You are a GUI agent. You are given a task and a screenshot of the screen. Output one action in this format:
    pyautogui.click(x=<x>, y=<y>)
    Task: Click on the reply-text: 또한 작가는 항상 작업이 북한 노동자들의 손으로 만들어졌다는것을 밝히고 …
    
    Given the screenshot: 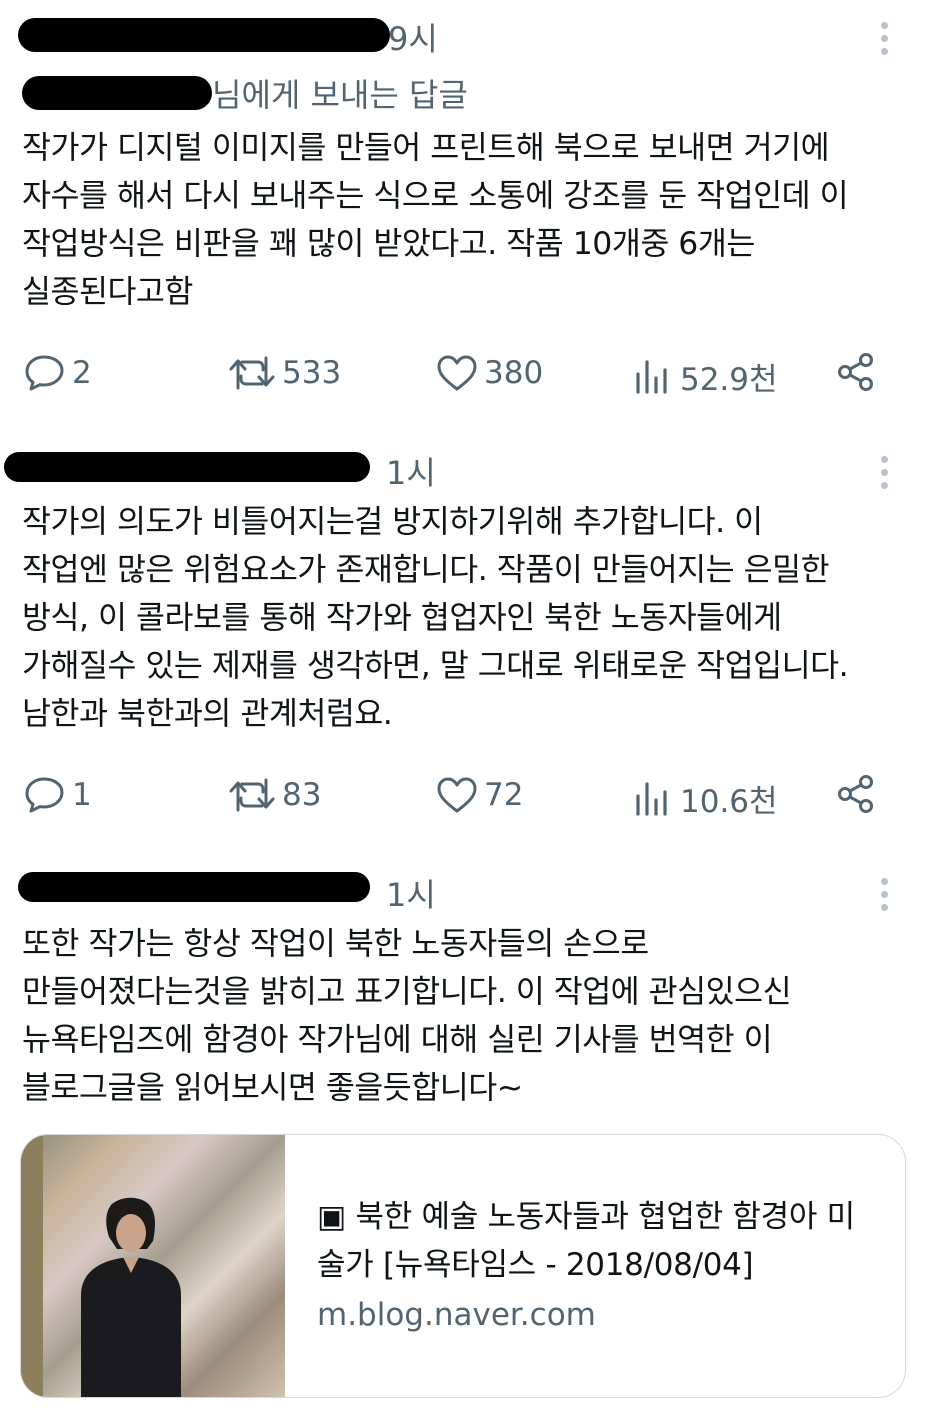 What is the action you would take?
    pyautogui.click(x=407, y=1016)
    